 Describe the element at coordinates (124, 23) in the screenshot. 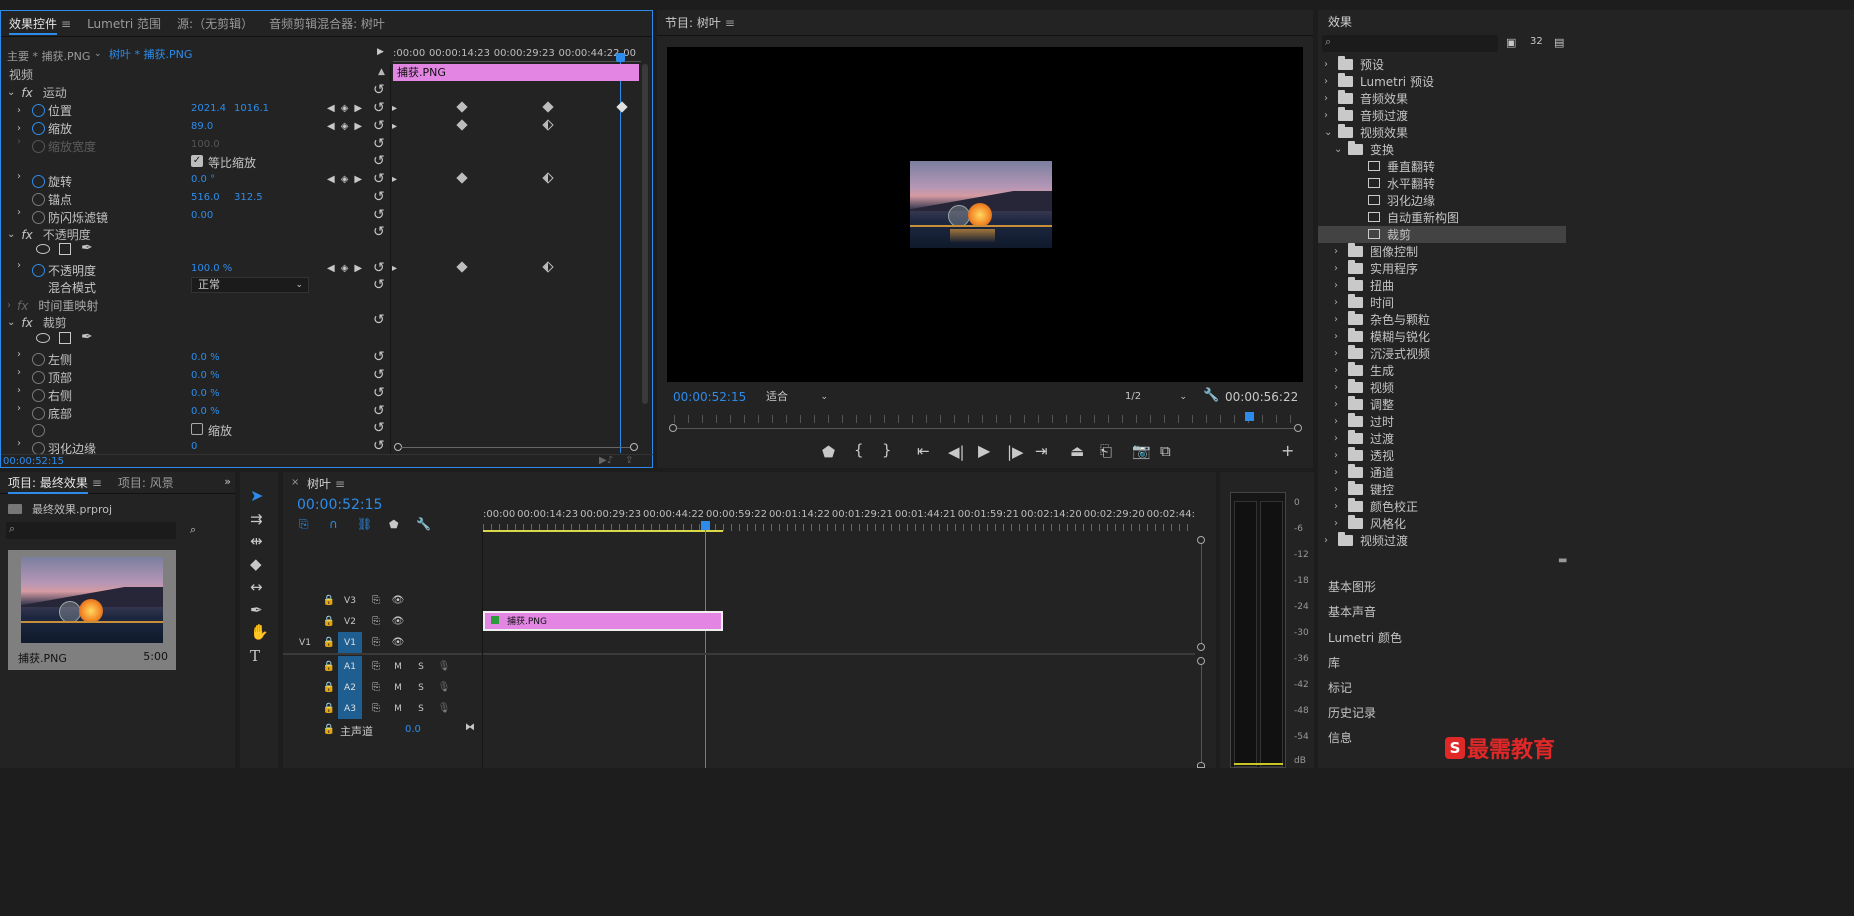

I see `tab-lumetri-scopes: Lumetri 范围` at that location.